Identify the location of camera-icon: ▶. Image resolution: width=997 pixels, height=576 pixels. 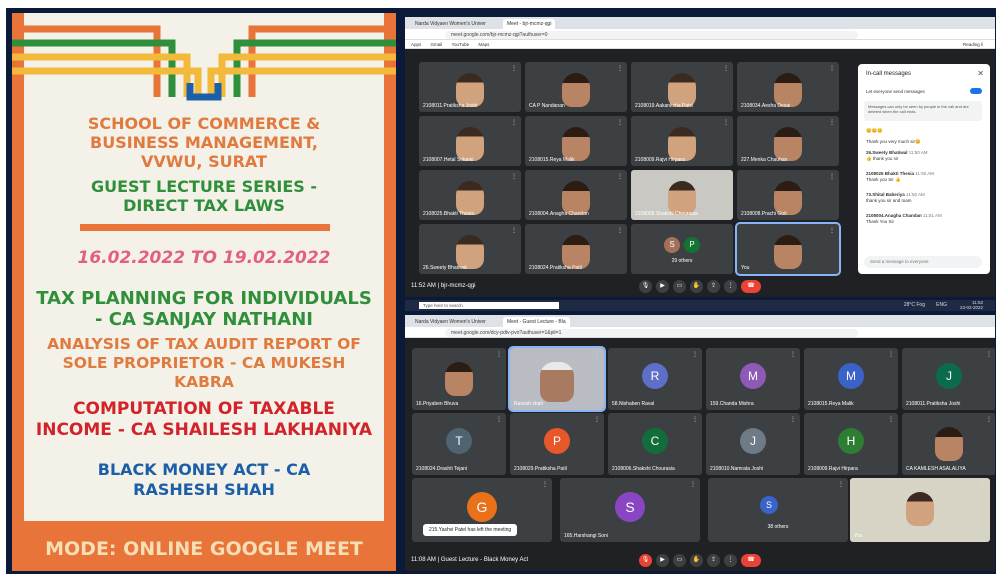
(662, 286).